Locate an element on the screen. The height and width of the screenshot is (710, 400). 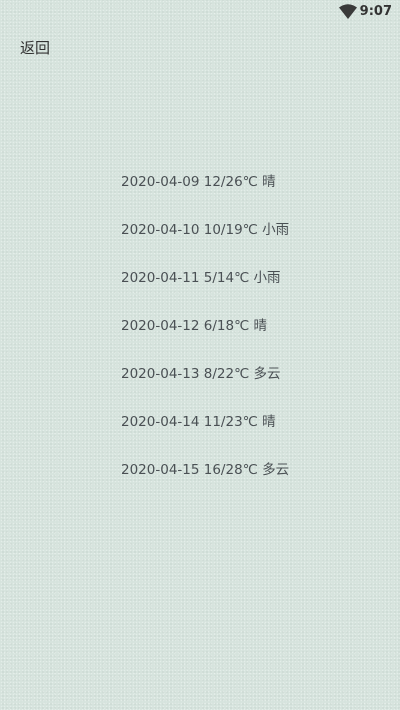
forecast-item: 2020-04-12 6/18℃ 晴 is located at coordinates (194, 326).